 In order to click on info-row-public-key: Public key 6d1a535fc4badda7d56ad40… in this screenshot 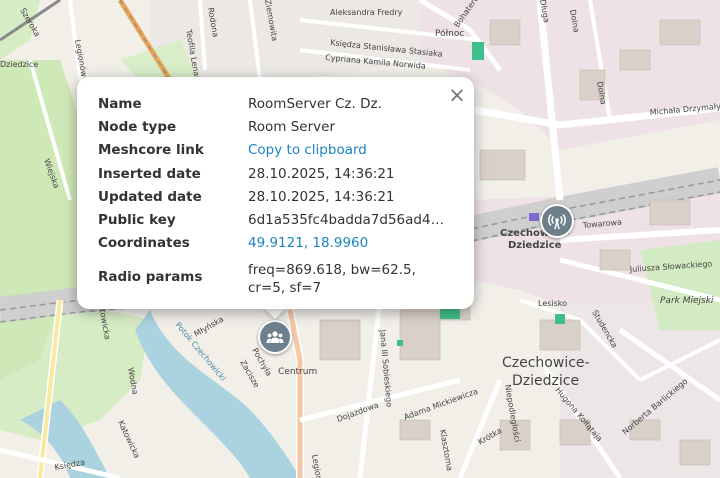, I will do `click(275, 219)`.